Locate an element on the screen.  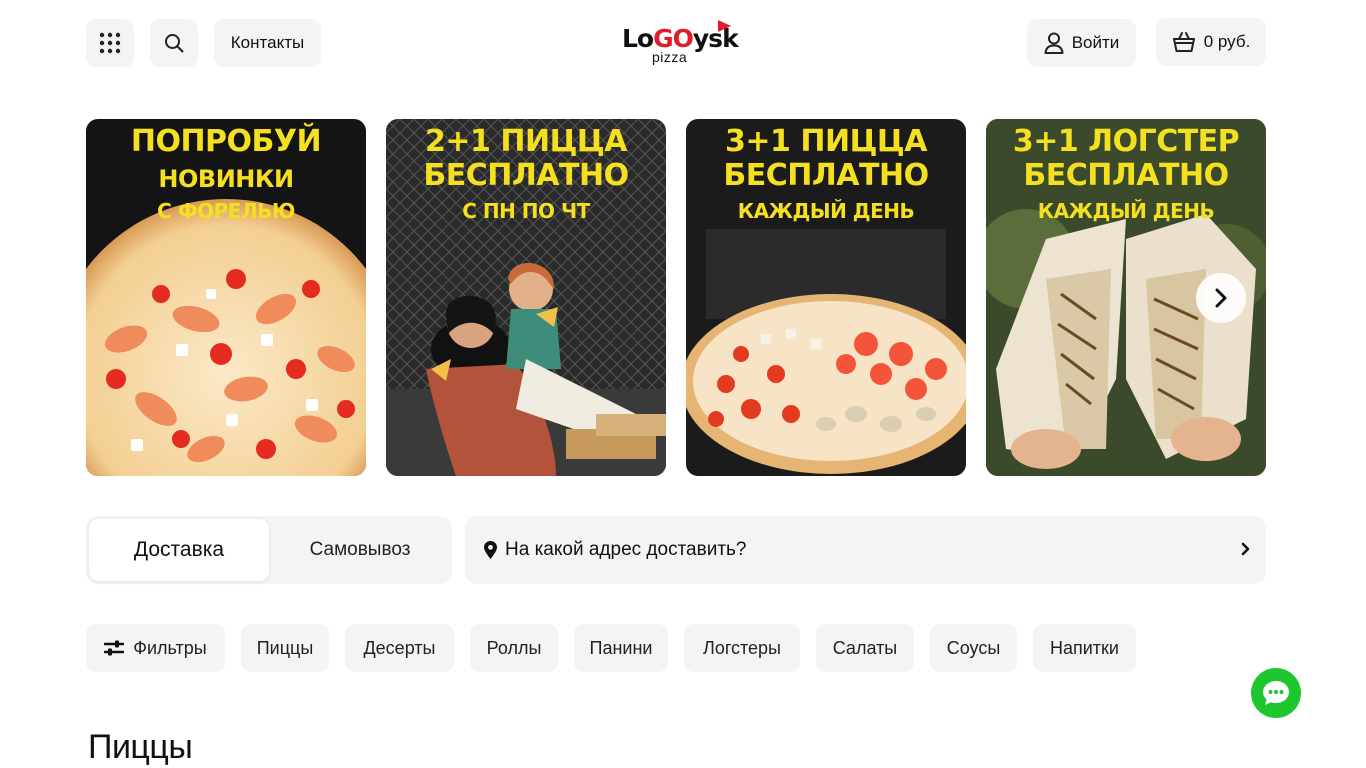
cart-button: 0 руб. is located at coordinates (1211, 42).